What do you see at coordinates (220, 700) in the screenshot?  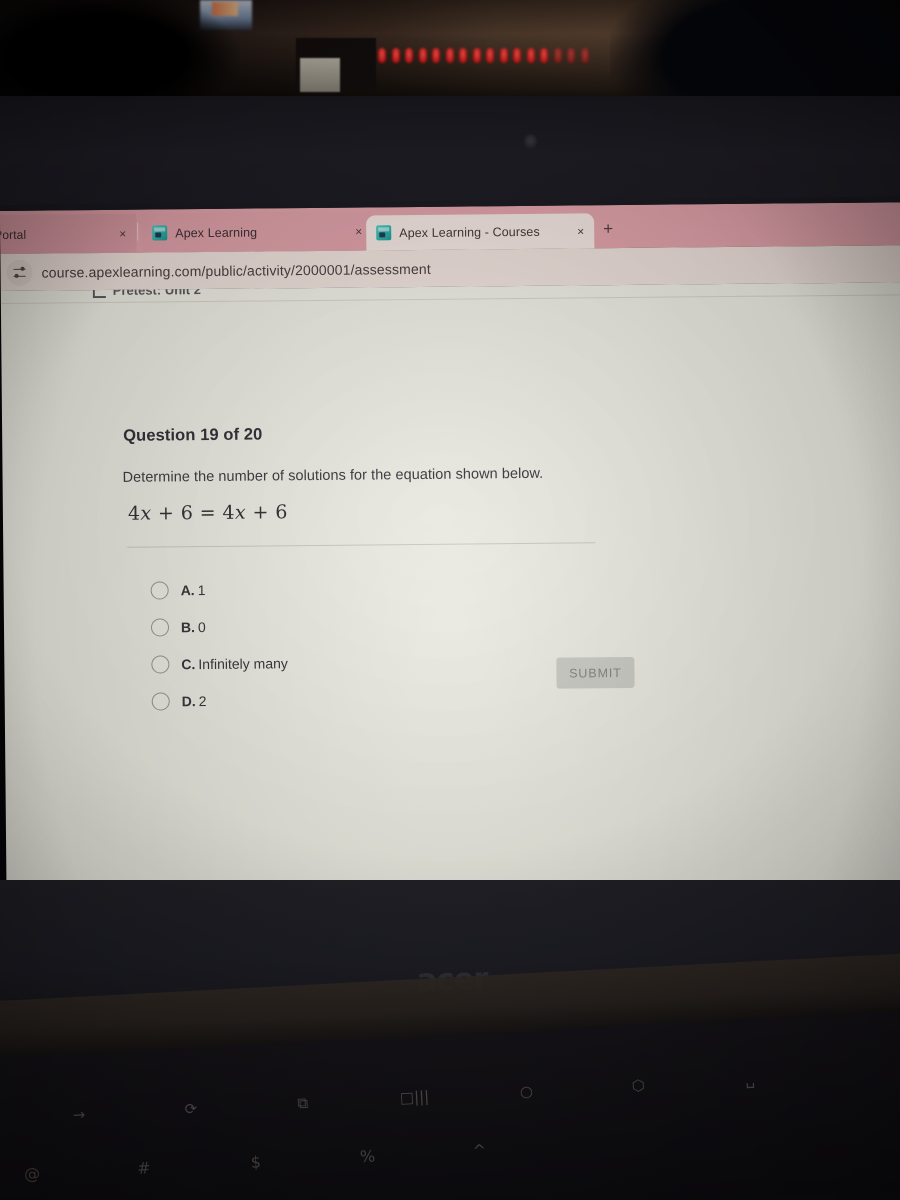 I see `answer-option-d: D. 2` at bounding box center [220, 700].